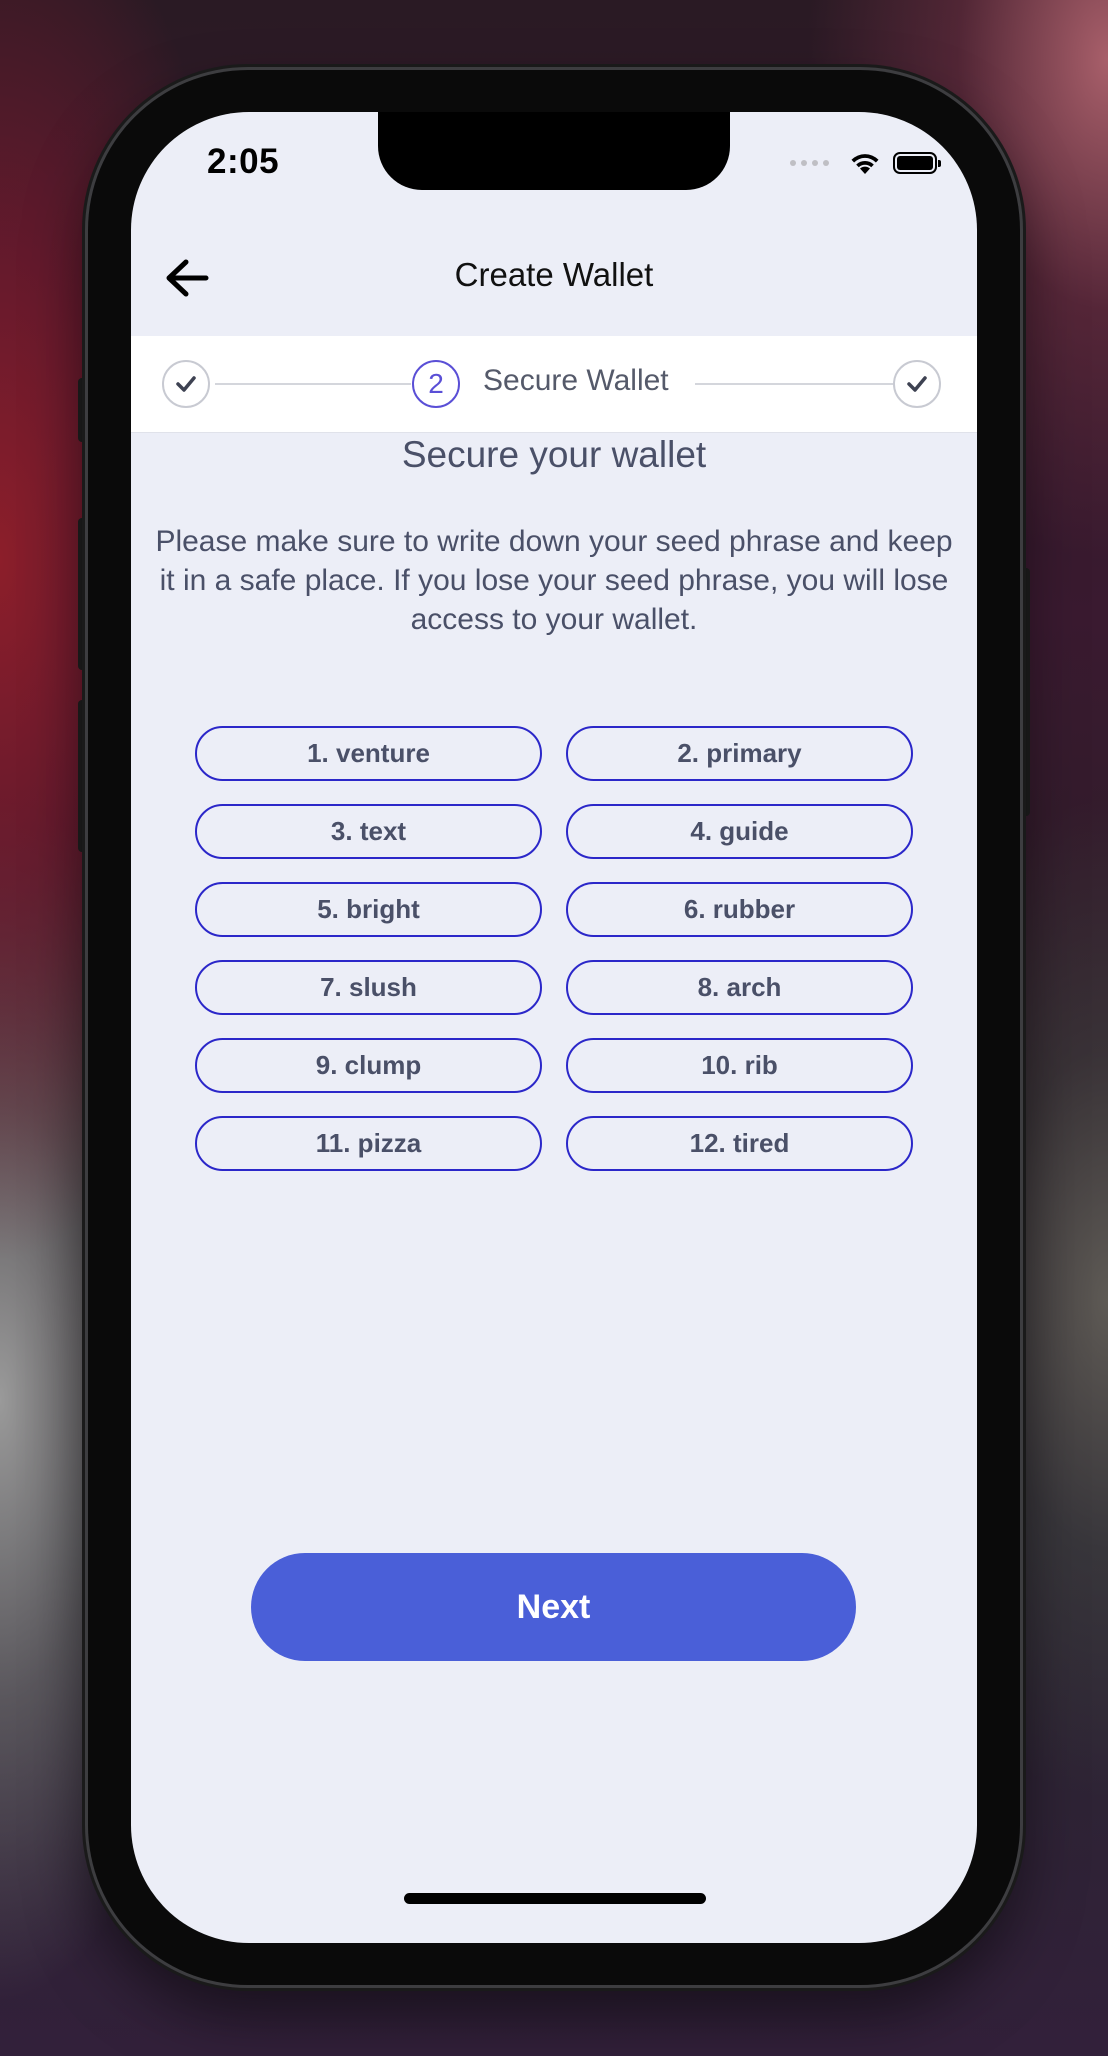  I want to click on step-2-active: 2, so click(436, 384).